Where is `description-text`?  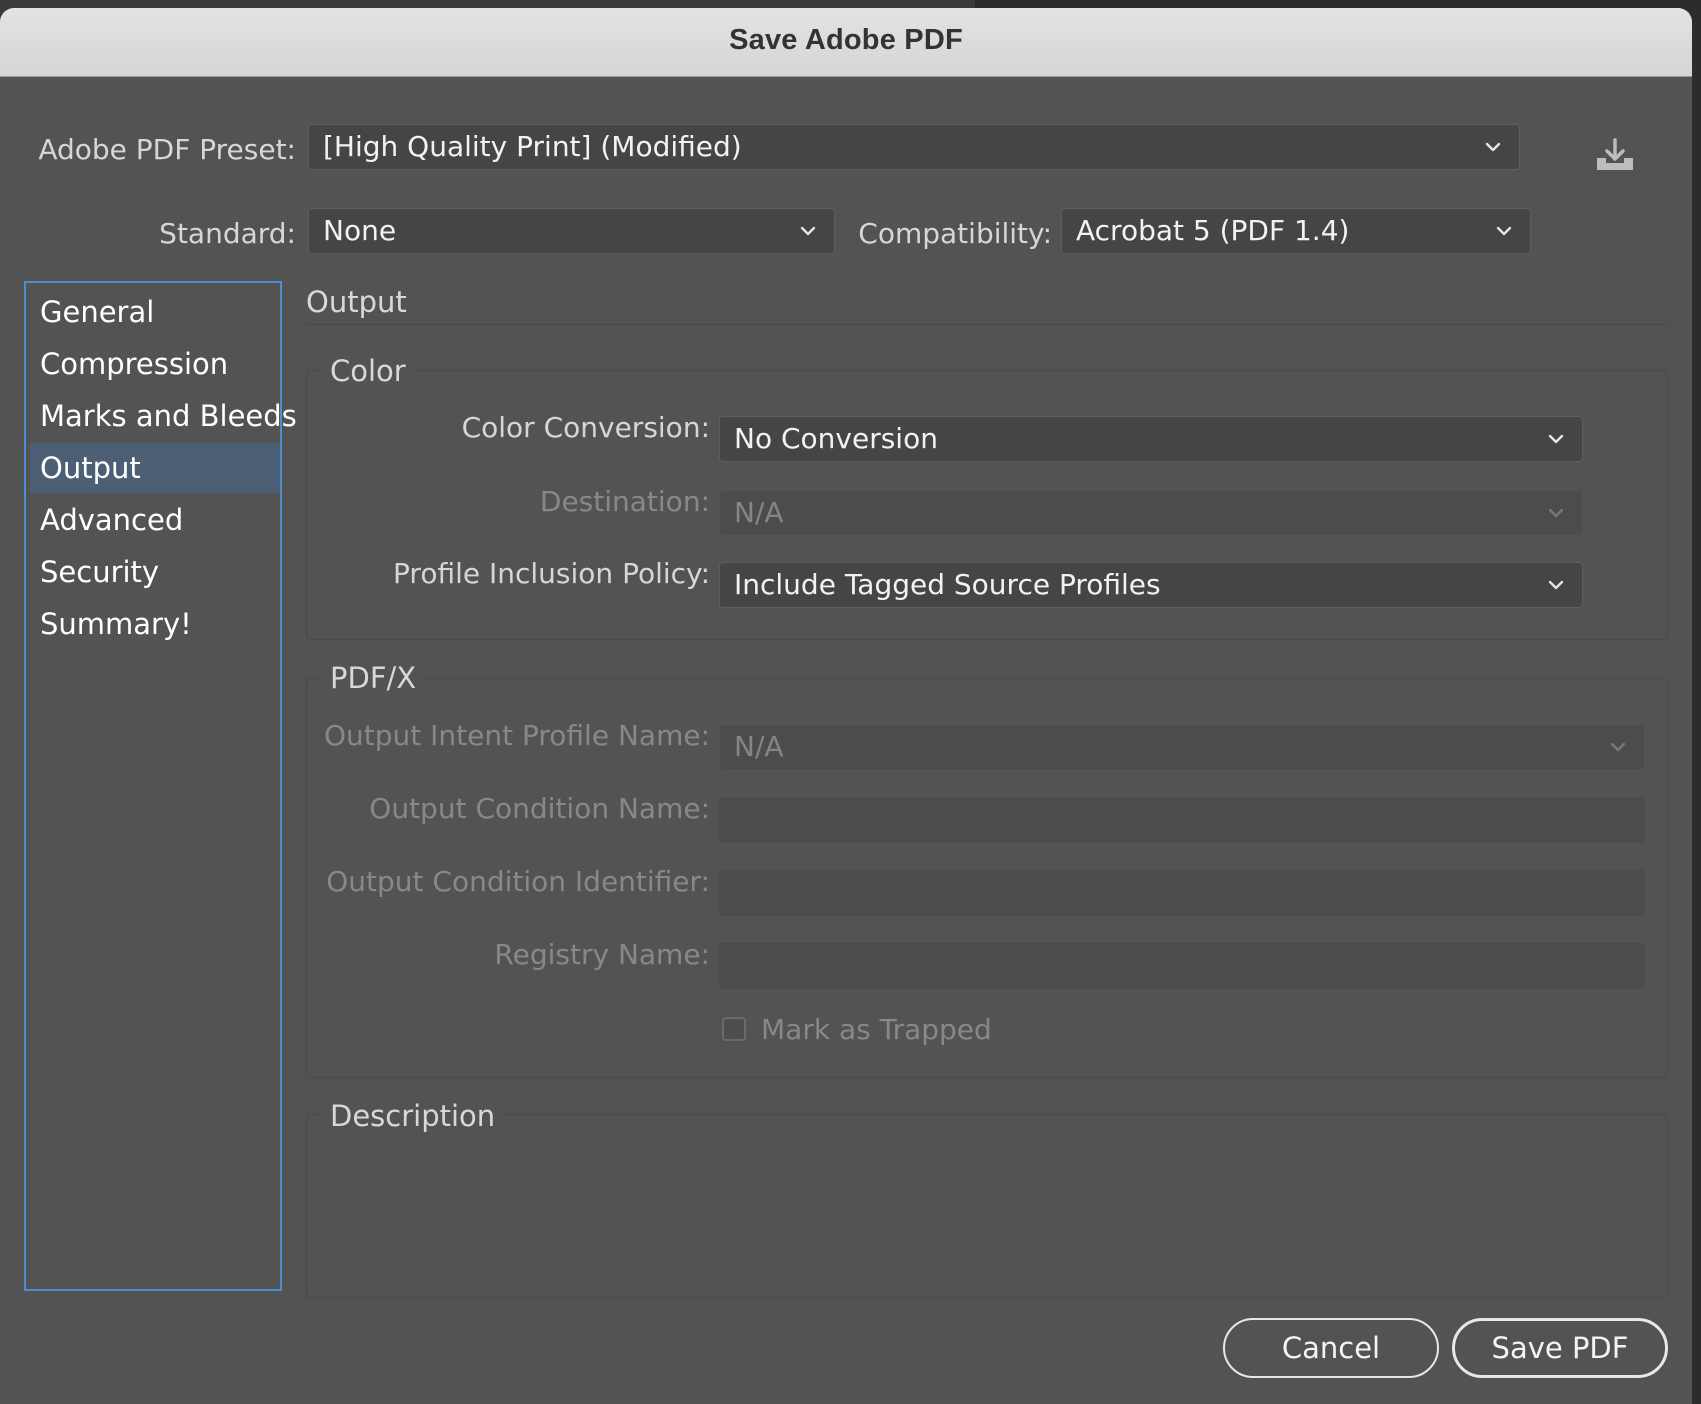 description-text is located at coordinates (985, 1219).